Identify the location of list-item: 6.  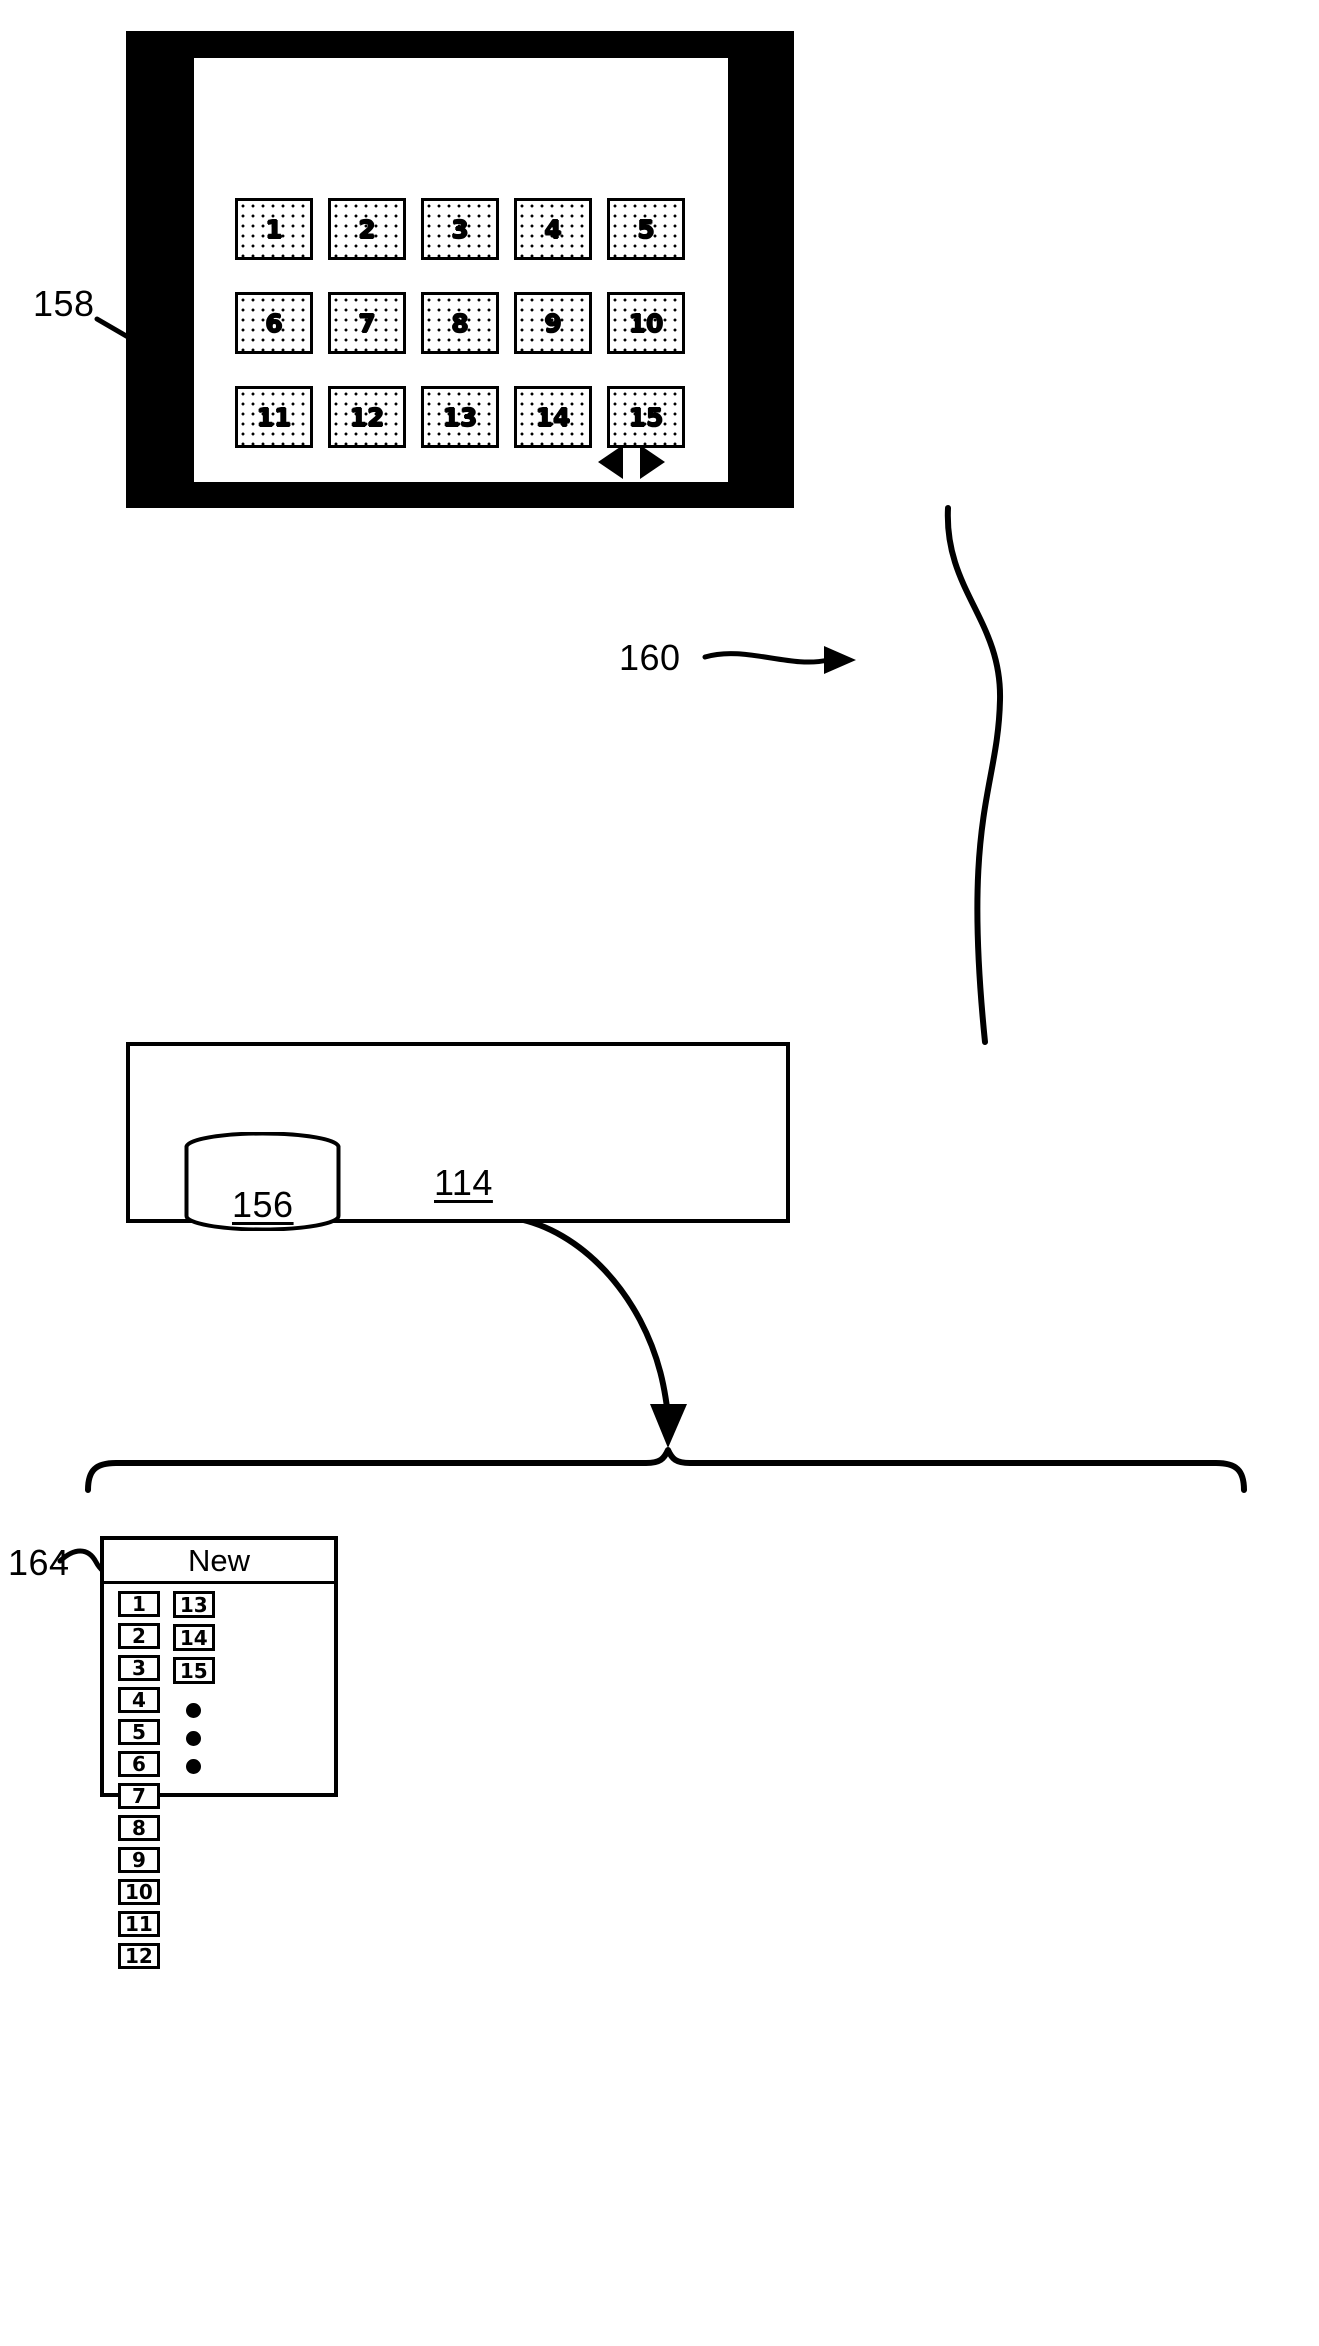
(139, 1764).